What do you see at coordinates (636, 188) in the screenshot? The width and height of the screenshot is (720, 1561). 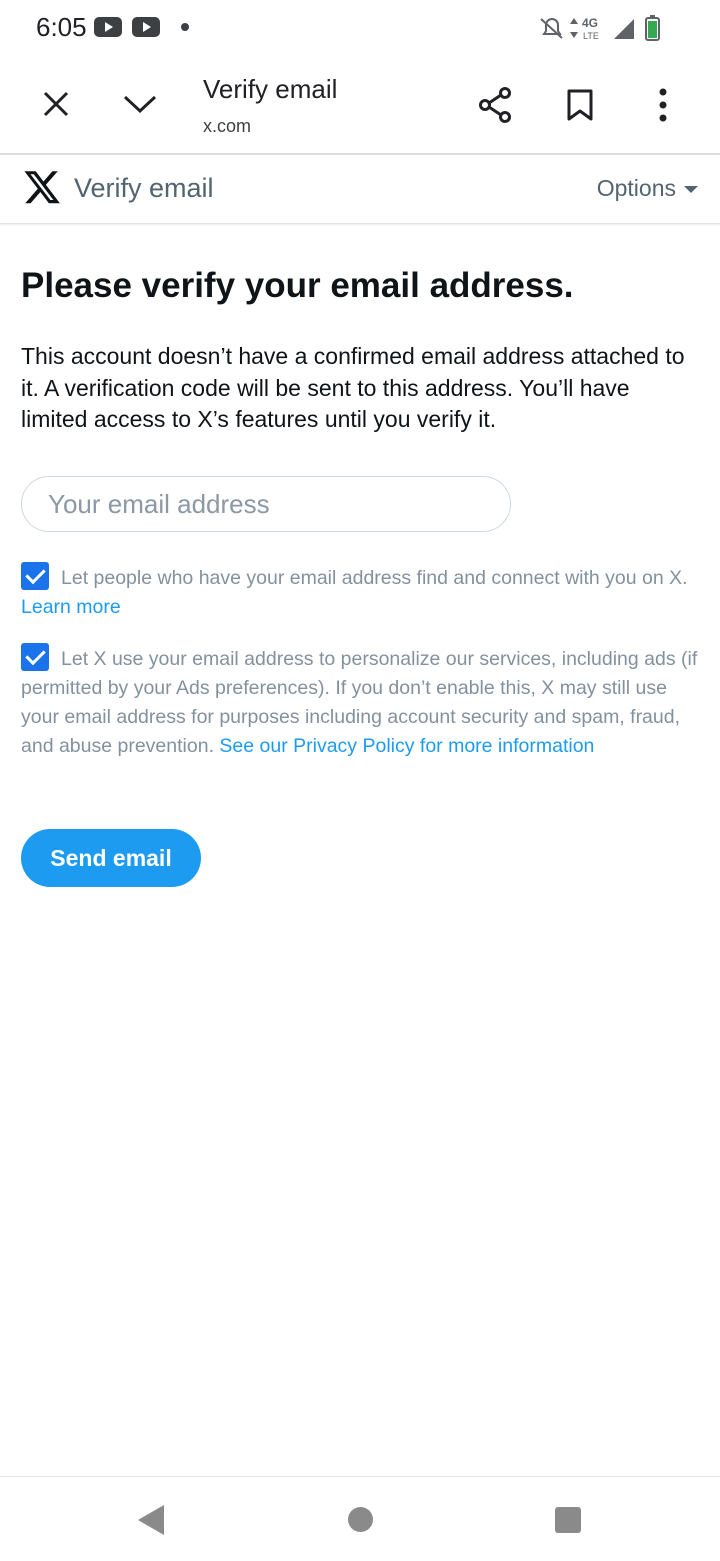 I see `options-label: Options` at bounding box center [636, 188].